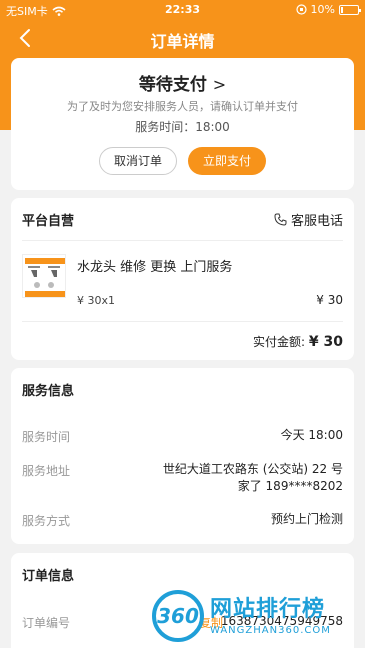 This screenshot has width=365, height=648. What do you see at coordinates (96, 300) in the screenshot?
I see `product-unit-price: ¥ 30x1` at bounding box center [96, 300].